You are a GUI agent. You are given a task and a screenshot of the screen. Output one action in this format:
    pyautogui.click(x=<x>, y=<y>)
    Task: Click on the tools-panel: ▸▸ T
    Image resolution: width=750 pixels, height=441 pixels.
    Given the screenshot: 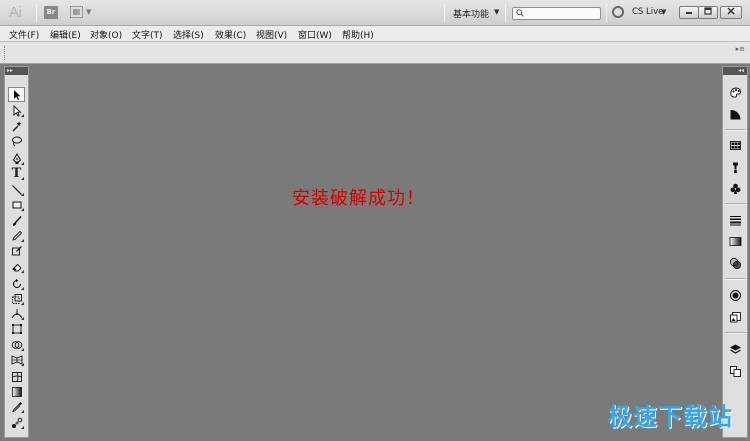 What is the action you would take?
    pyautogui.click(x=16, y=252)
    